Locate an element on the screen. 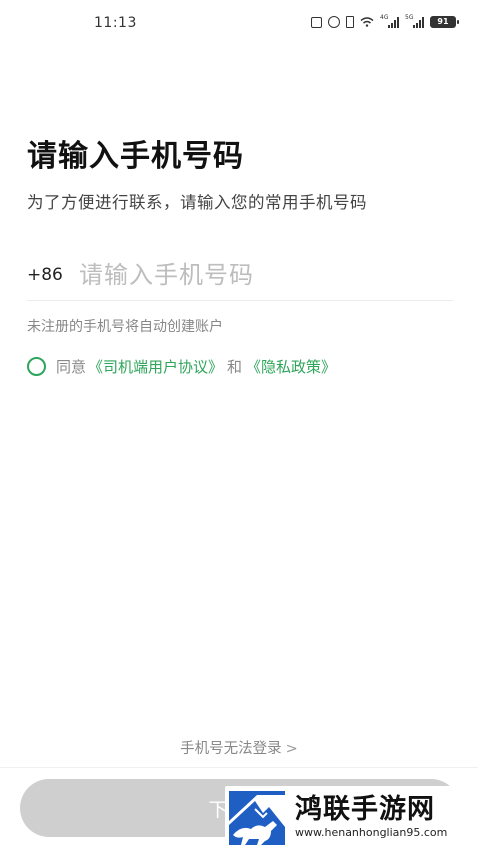  agree-prefix: 同意 is located at coordinates (71, 367).